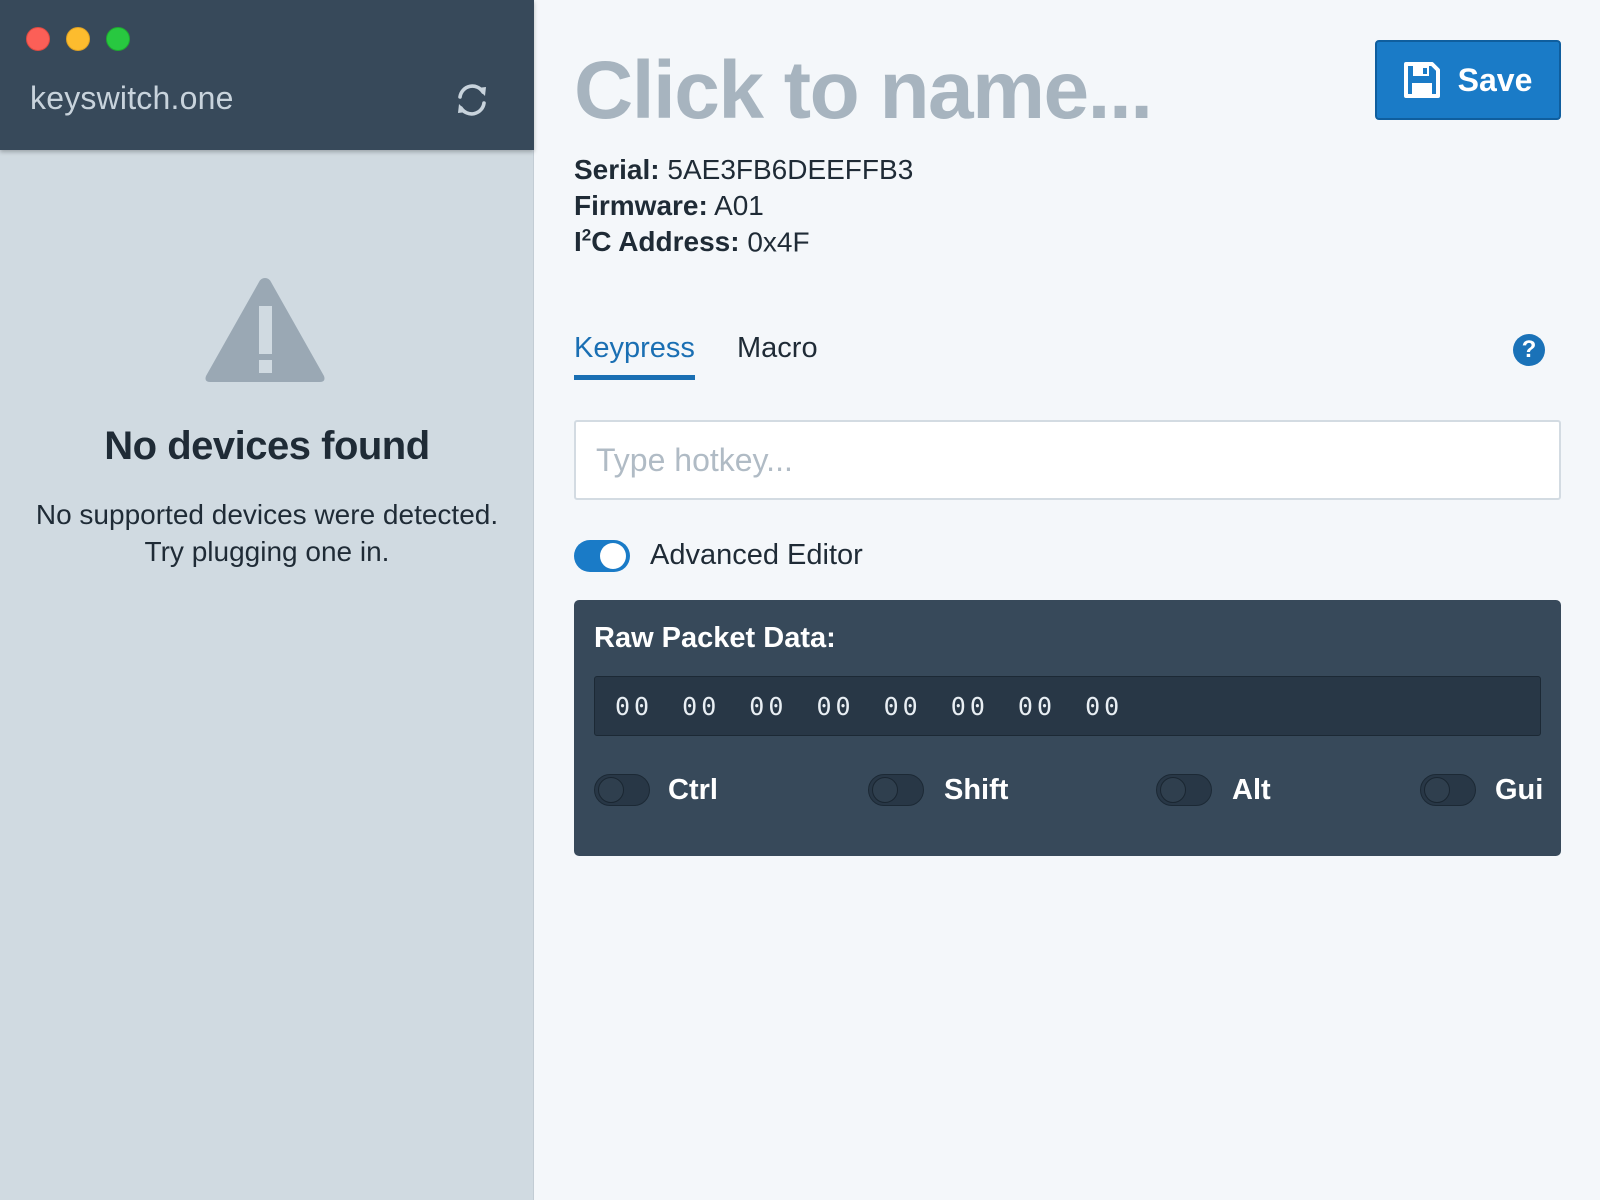  I want to click on hotkey-input, so click(1067, 460).